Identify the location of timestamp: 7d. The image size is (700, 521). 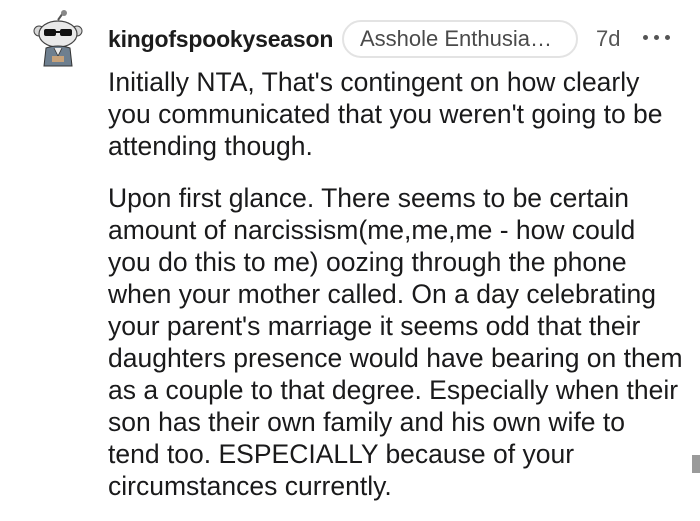
(608, 39).